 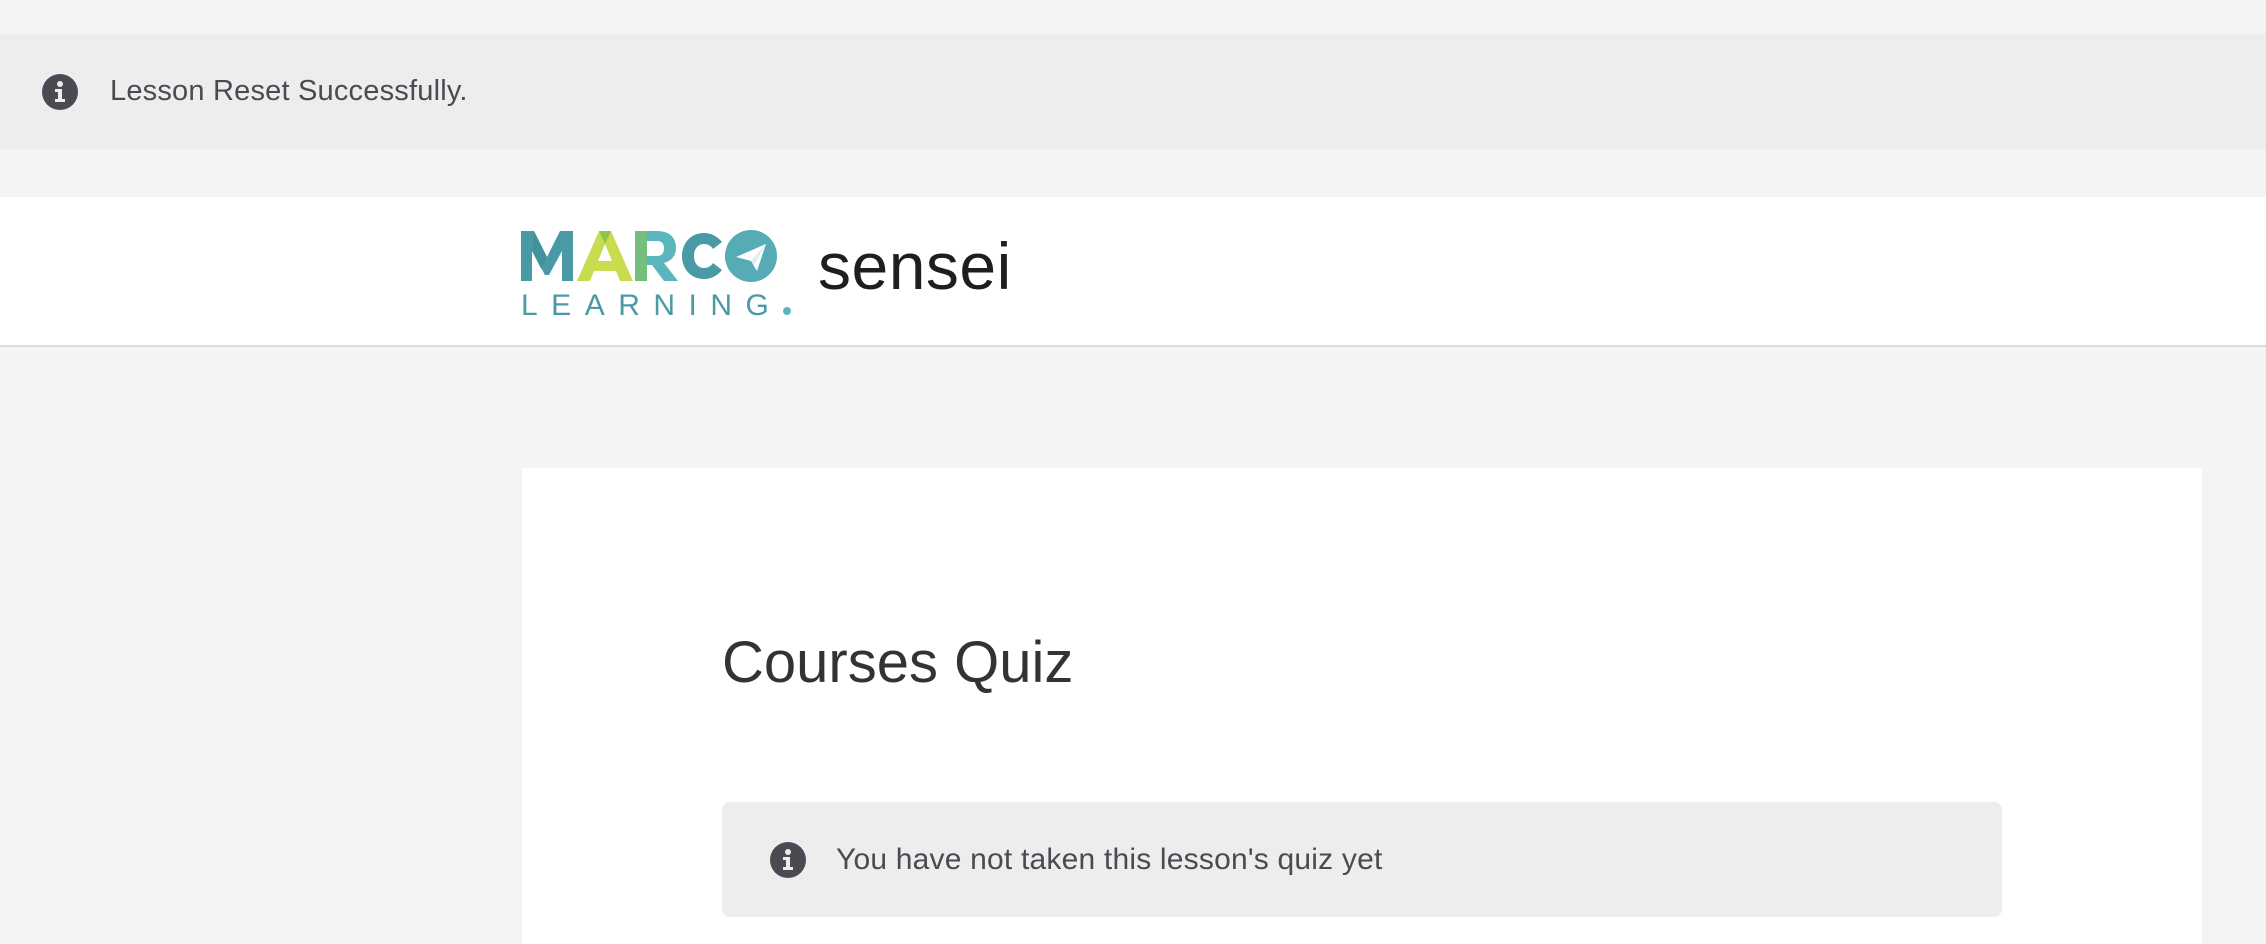 What do you see at coordinates (1133, 91) in the screenshot?
I see `reset-notice-bar: Lesson Reset Successfully.` at bounding box center [1133, 91].